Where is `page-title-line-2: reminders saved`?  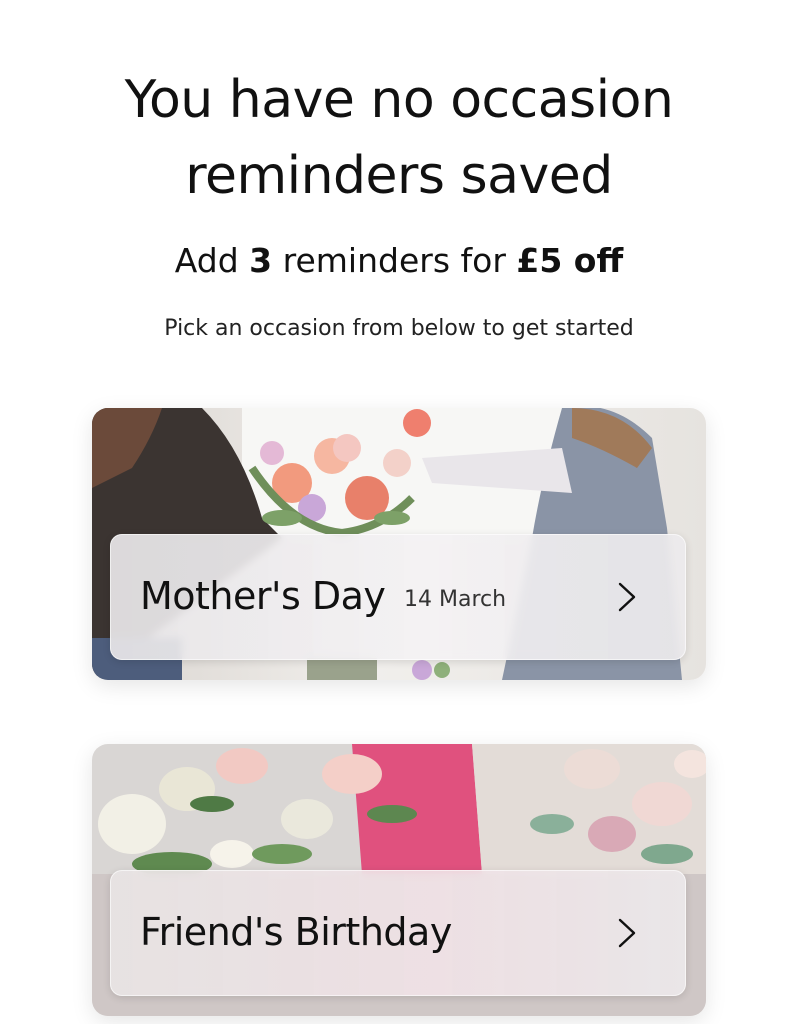 page-title-line-2: reminders saved is located at coordinates (399, 176).